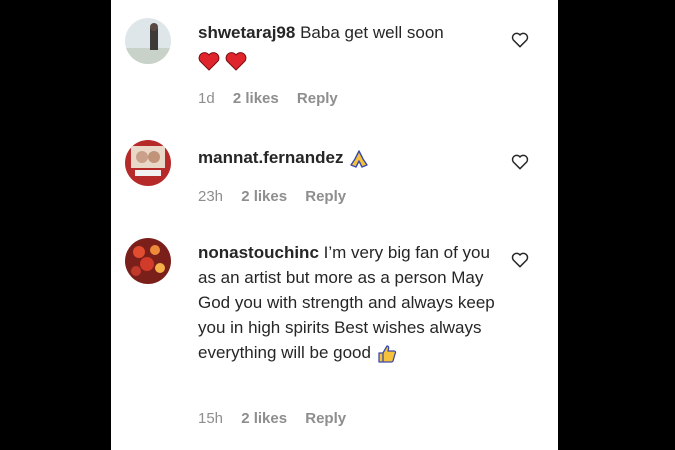  I want to click on comment-body: shwetaraj98 Baba get well soon, so click(348, 46).